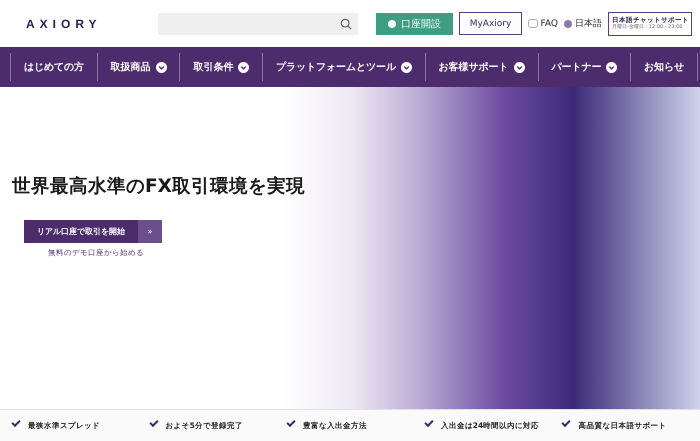  Describe the element at coordinates (343, 67) in the screenshot. I see `nav-item: プラットフォームとツール` at that location.